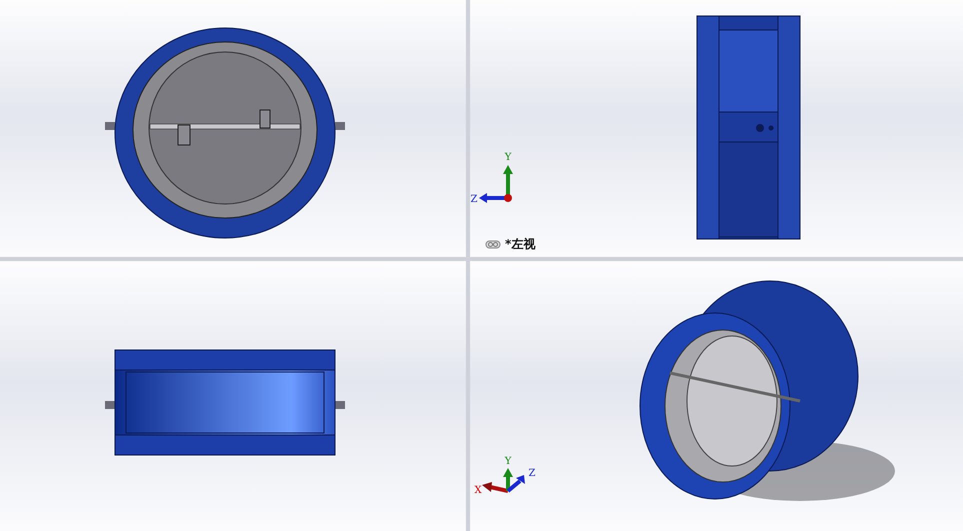 The image size is (963, 531). What do you see at coordinates (478, 490) in the screenshot?
I see `axis-label: X` at bounding box center [478, 490].